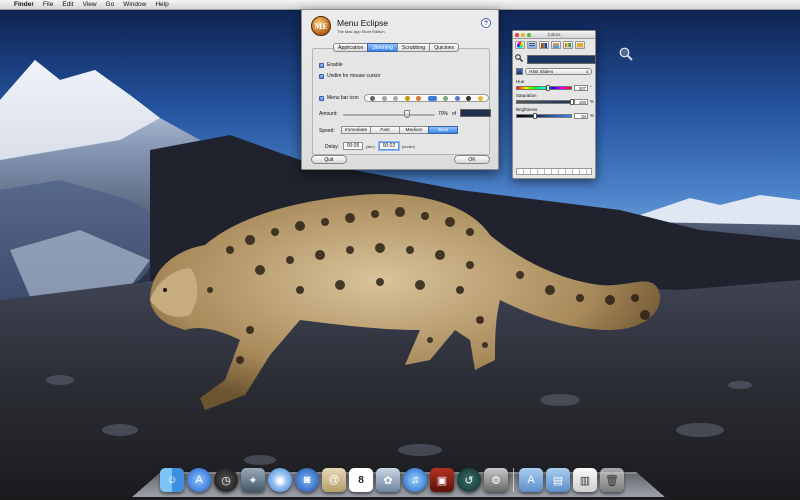 Image resolution: width=800 pixels, height=500 pixels. I want to click on speed-slow: Slow, so click(443, 130).